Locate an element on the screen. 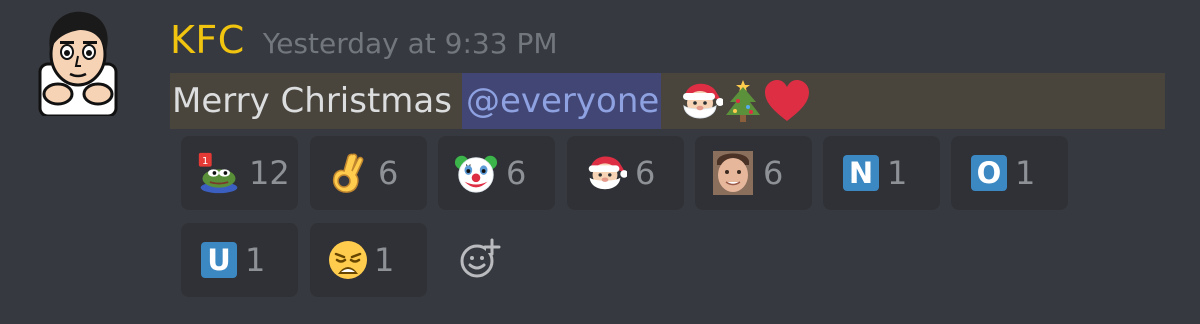  user-avatar is located at coordinates (78, 63).